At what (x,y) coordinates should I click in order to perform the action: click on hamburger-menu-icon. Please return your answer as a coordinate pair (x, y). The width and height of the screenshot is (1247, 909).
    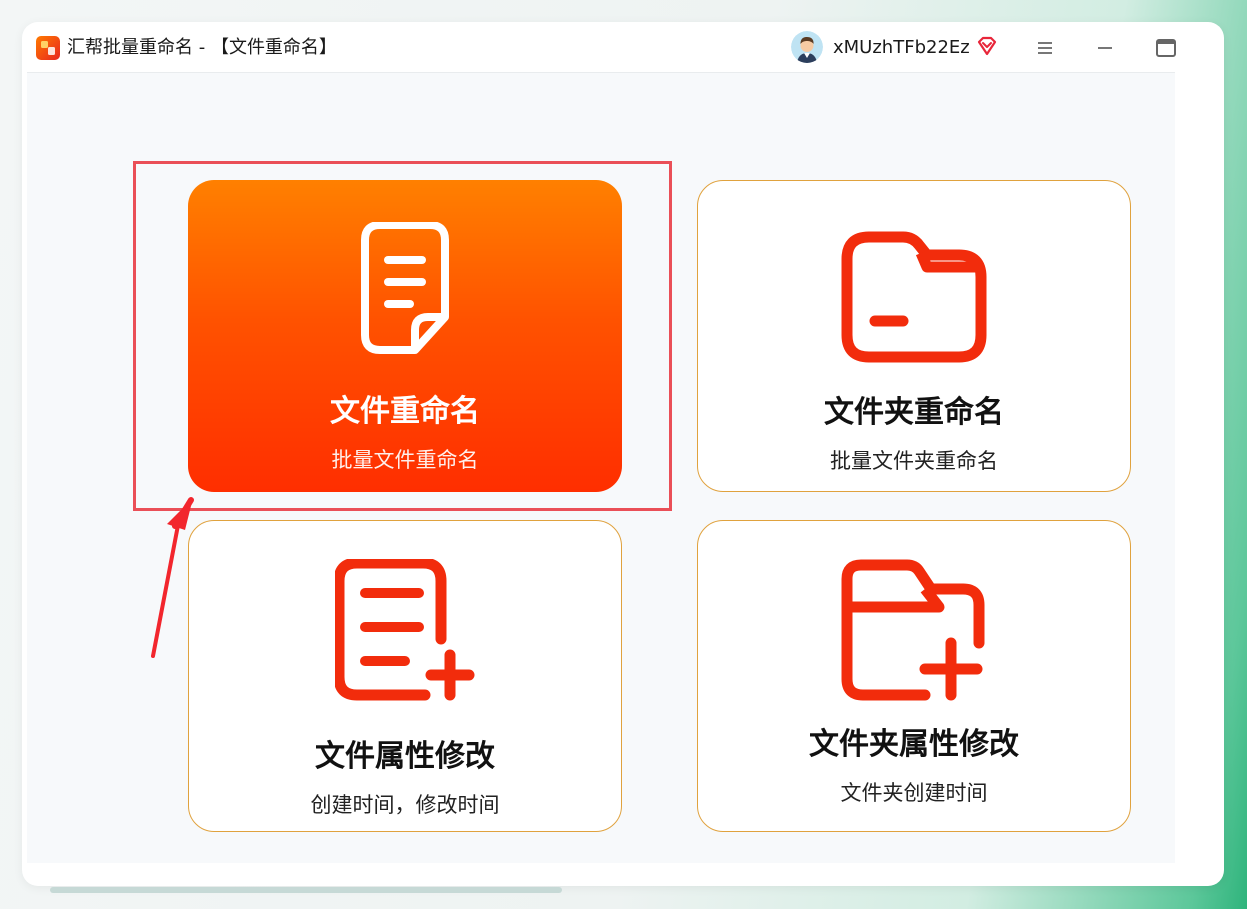
    Looking at the image, I should click on (1045, 48).